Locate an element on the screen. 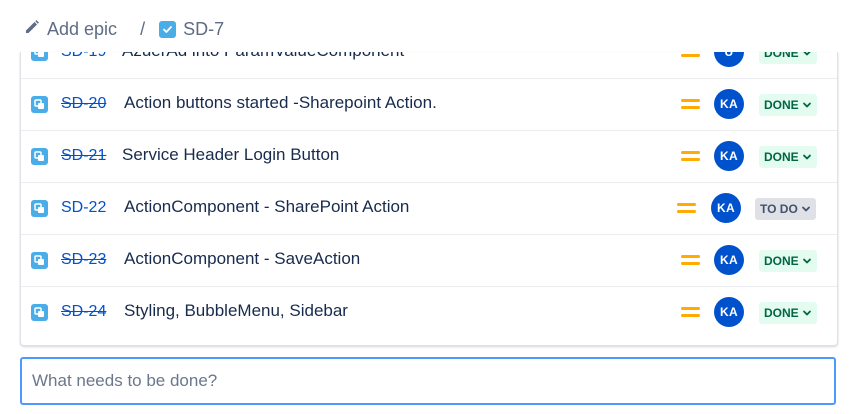 This screenshot has height=414, width=857. parent-issue-link: SD-7 is located at coordinates (191, 29).